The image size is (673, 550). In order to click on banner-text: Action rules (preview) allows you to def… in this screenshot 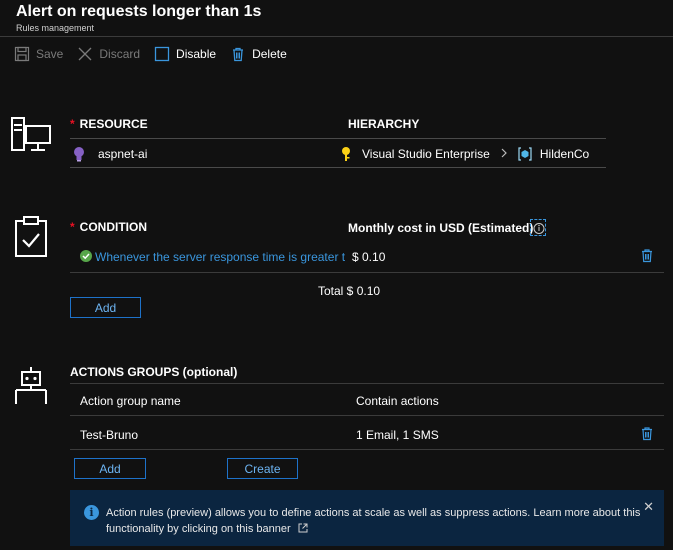, I will do `click(376, 521)`.